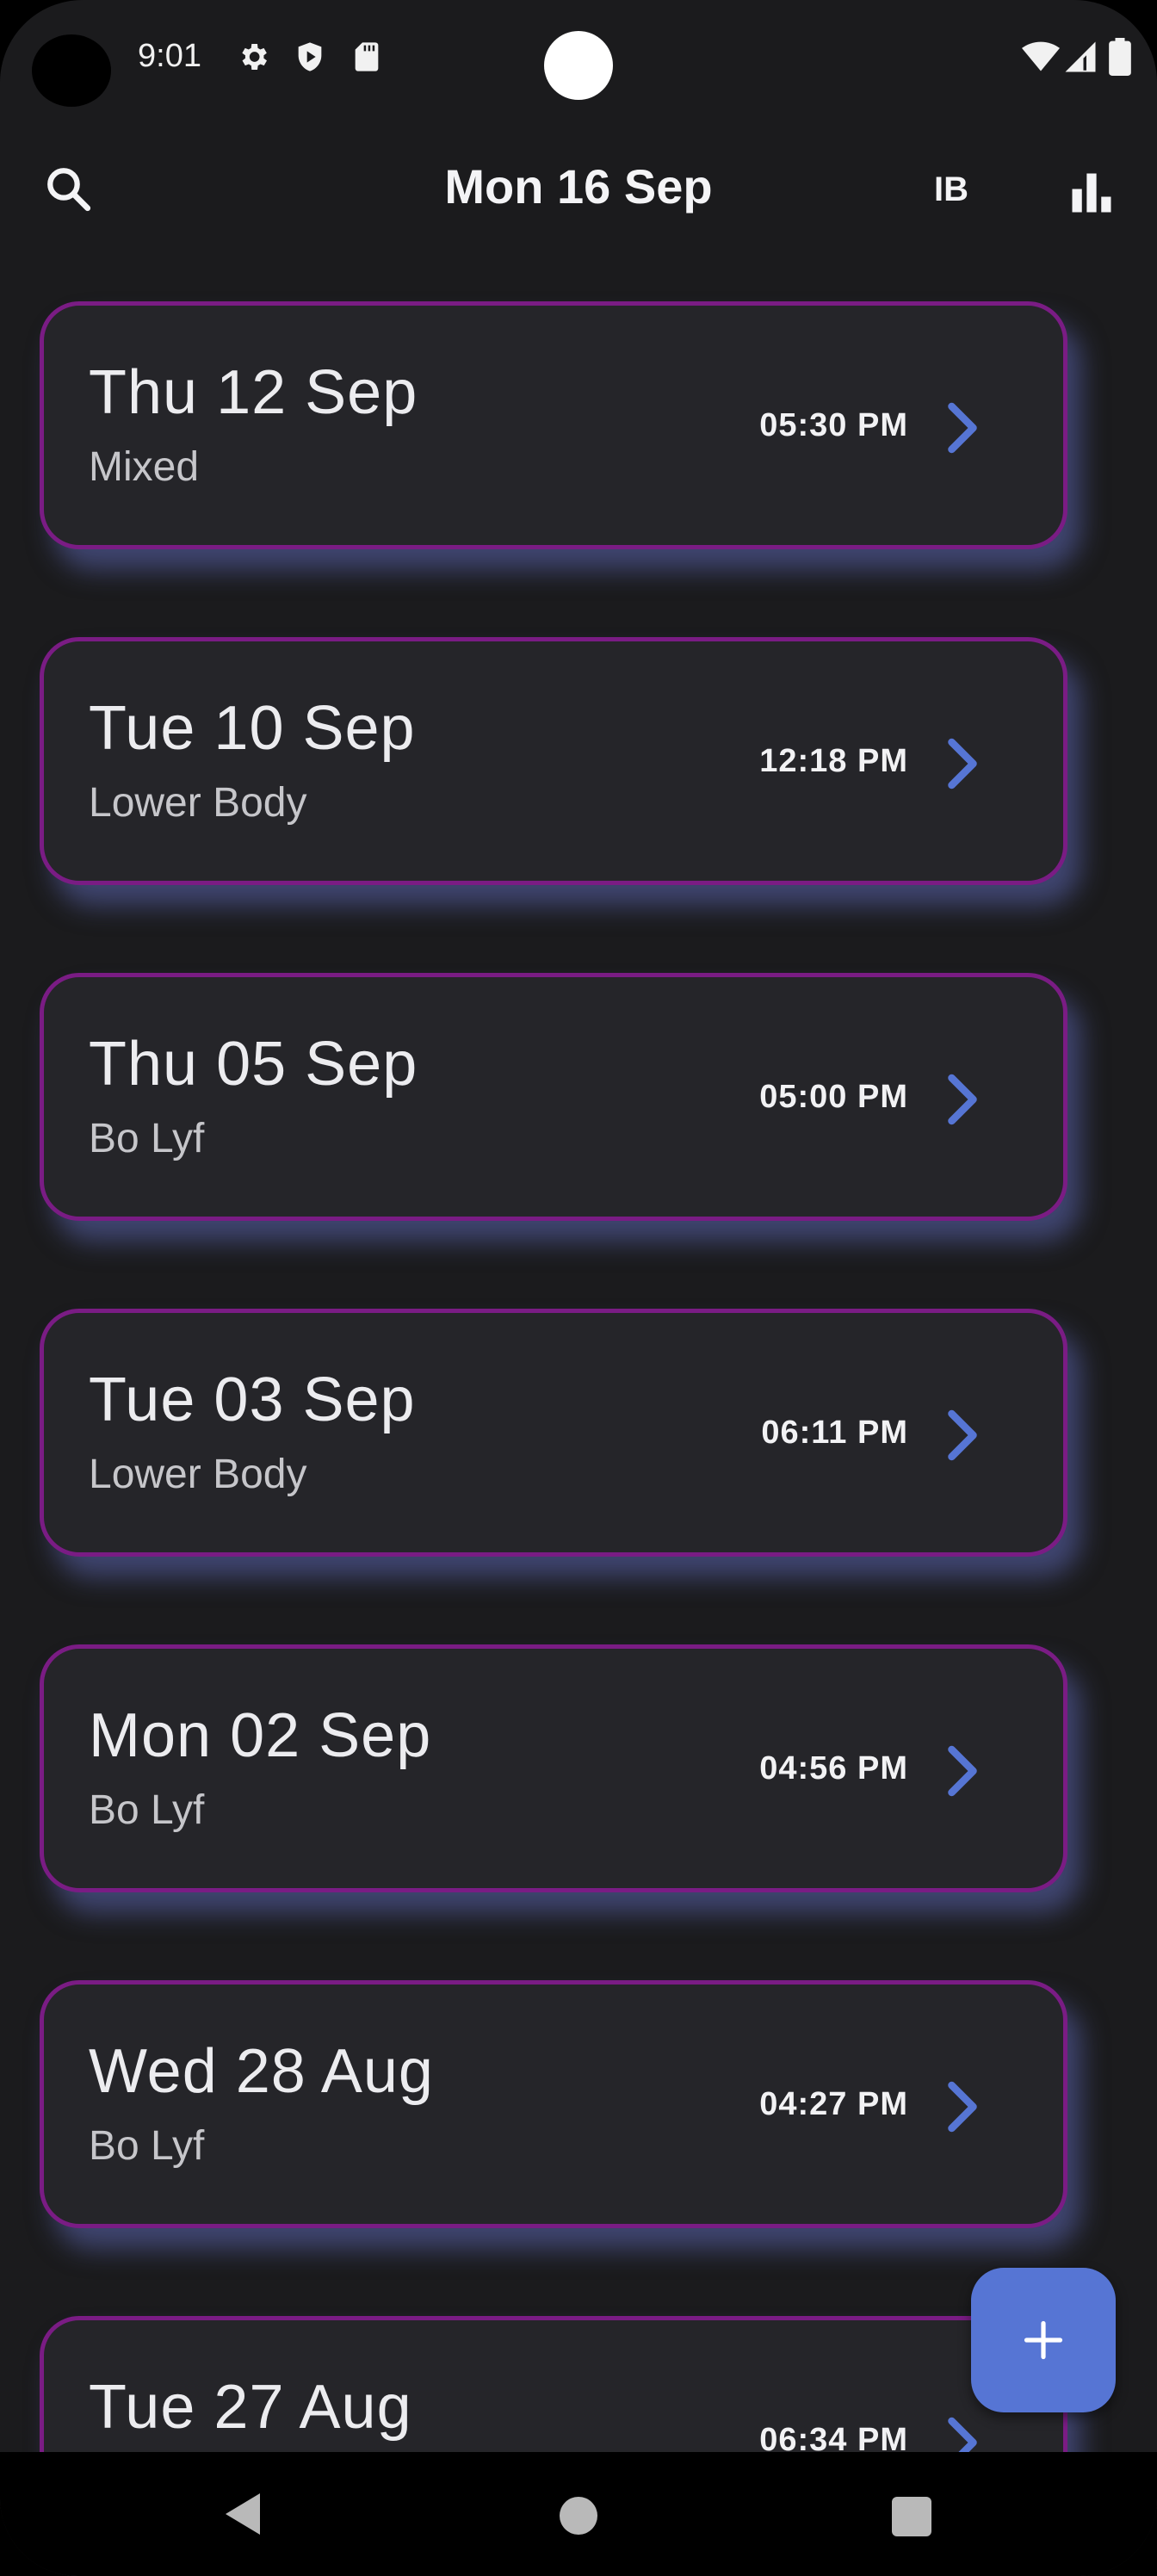 This screenshot has width=1157, height=2576. What do you see at coordinates (553, 2104) in the screenshot?
I see `session-card: Wed 28 Aug Bo Lyf 04:27 PM` at bounding box center [553, 2104].